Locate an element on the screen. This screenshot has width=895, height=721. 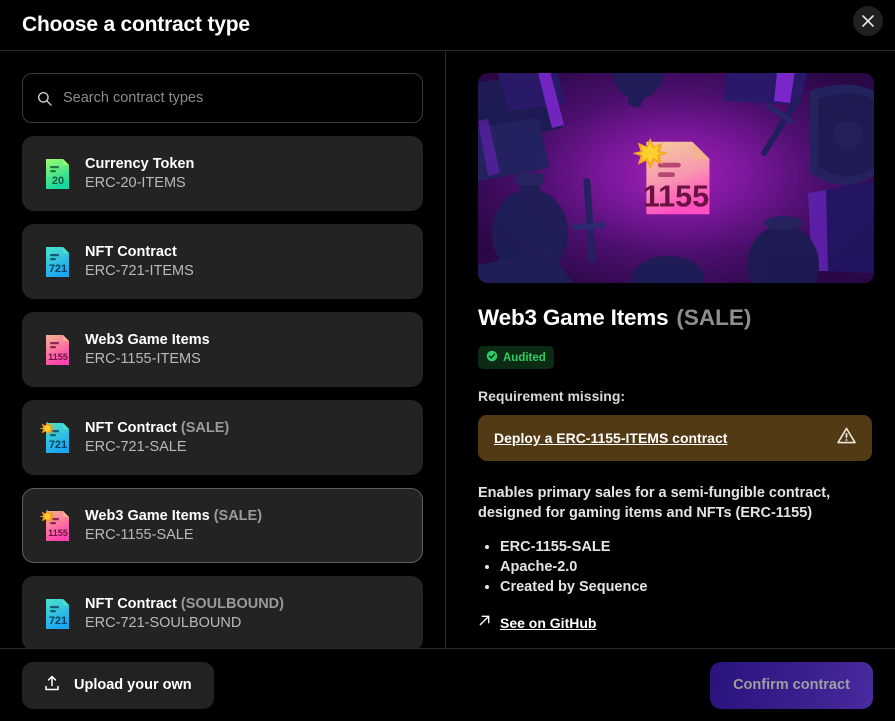
list-item: Apache-2.0 is located at coordinates (686, 567).